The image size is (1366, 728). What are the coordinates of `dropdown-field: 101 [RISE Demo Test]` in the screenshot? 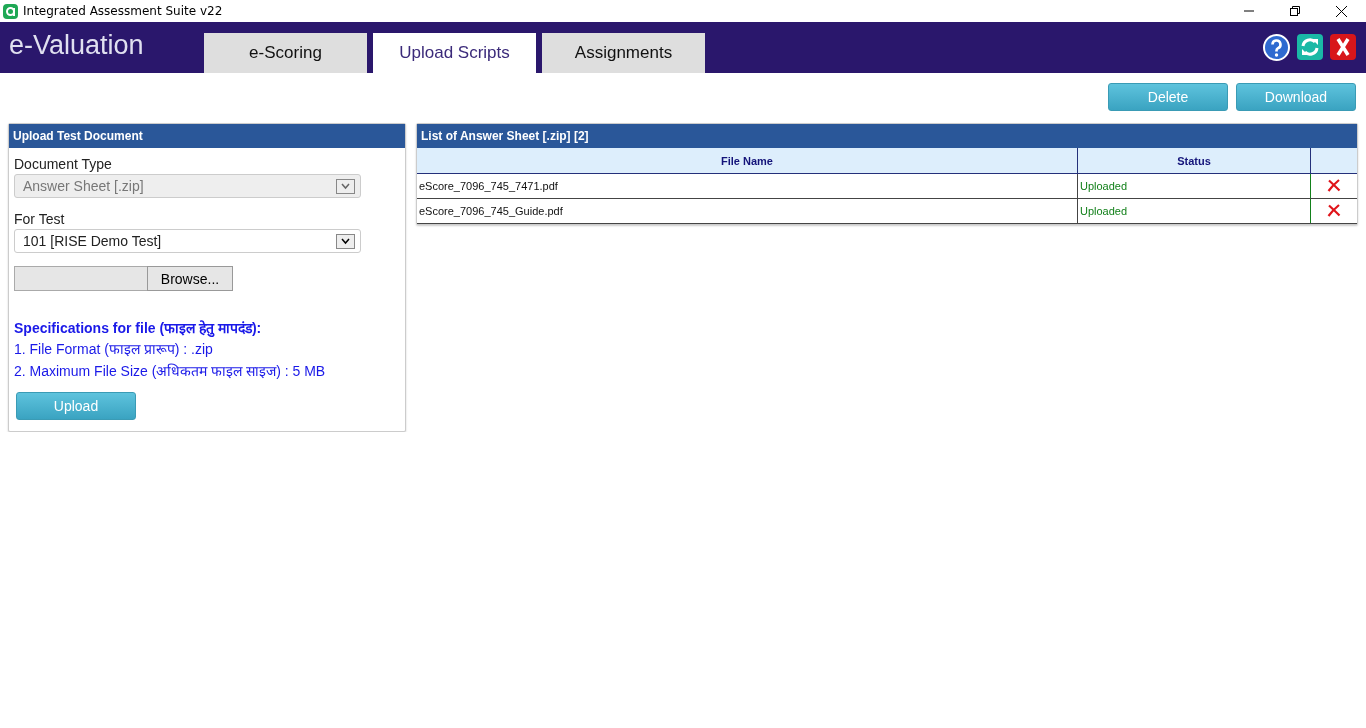 It's located at (187, 241).